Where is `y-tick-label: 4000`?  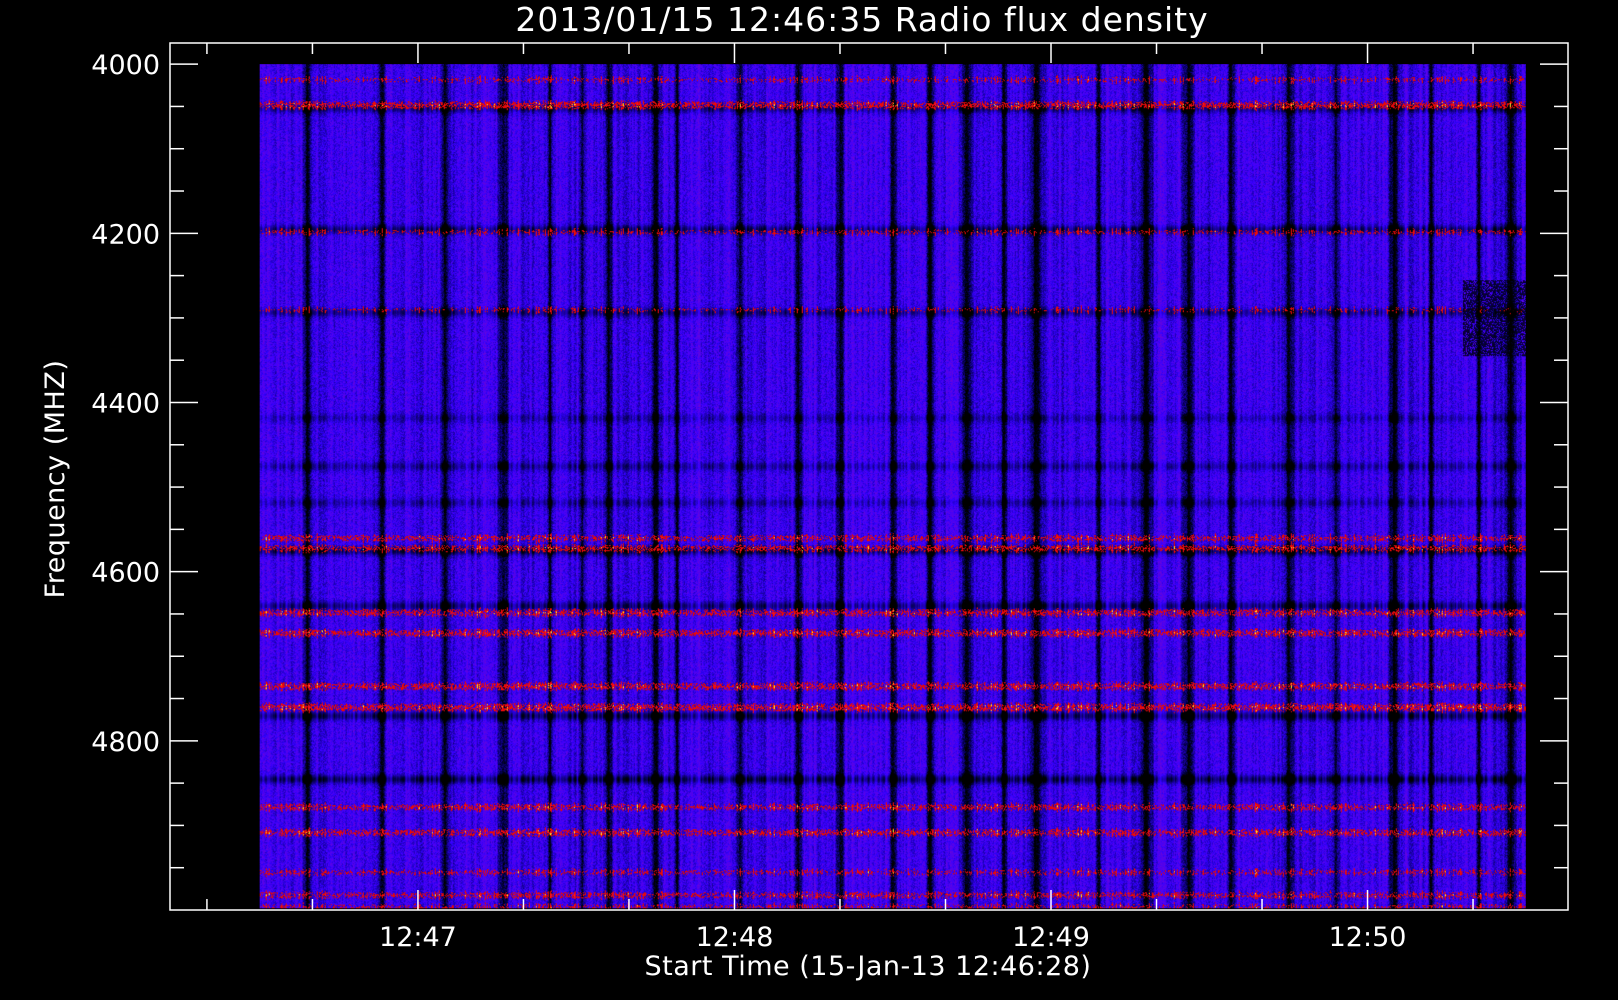
y-tick-label: 4000 is located at coordinates (125, 65).